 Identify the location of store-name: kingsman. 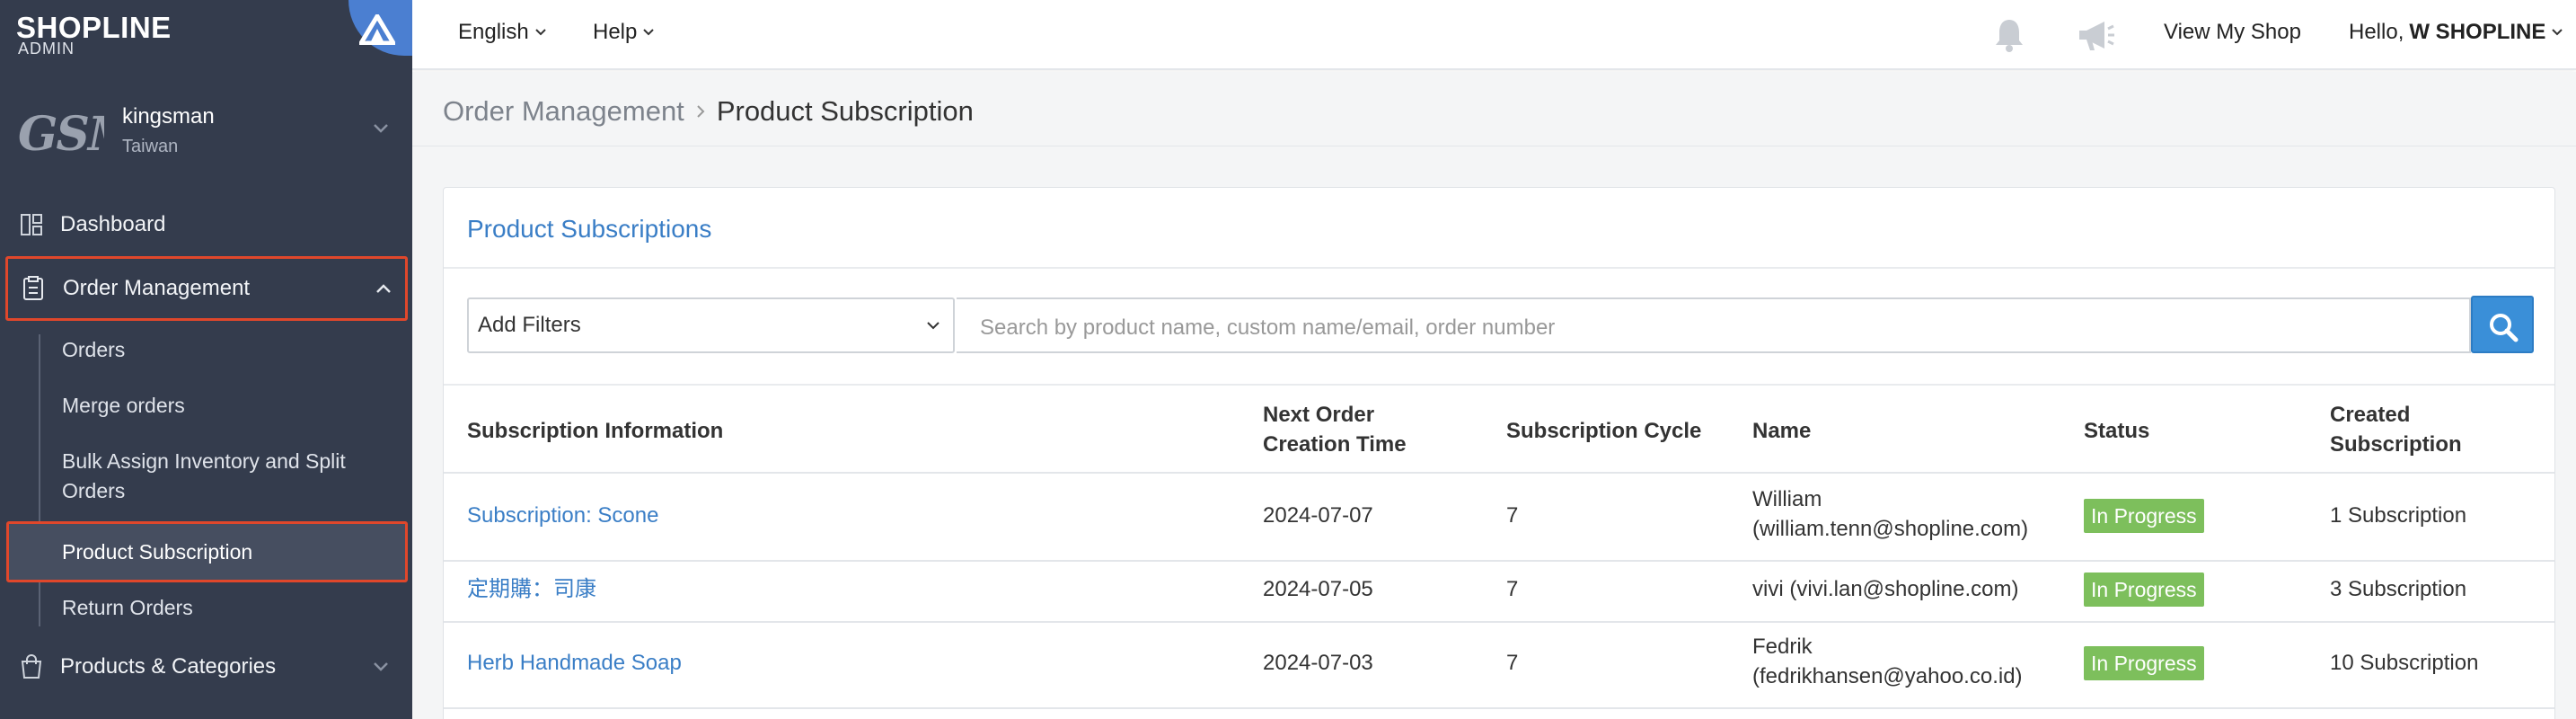
(168, 116).